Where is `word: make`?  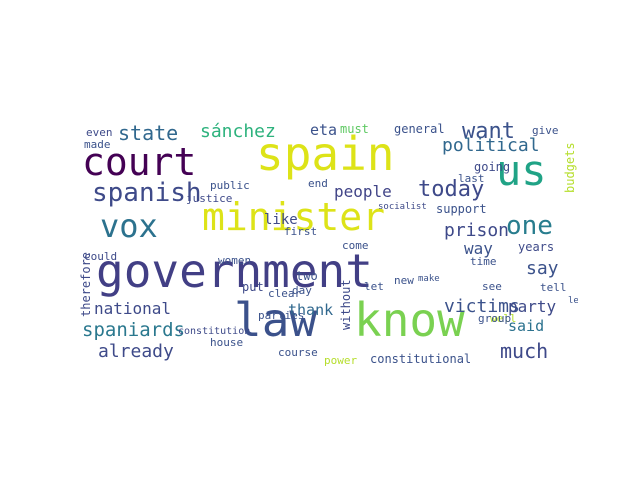 word: make is located at coordinates (429, 279).